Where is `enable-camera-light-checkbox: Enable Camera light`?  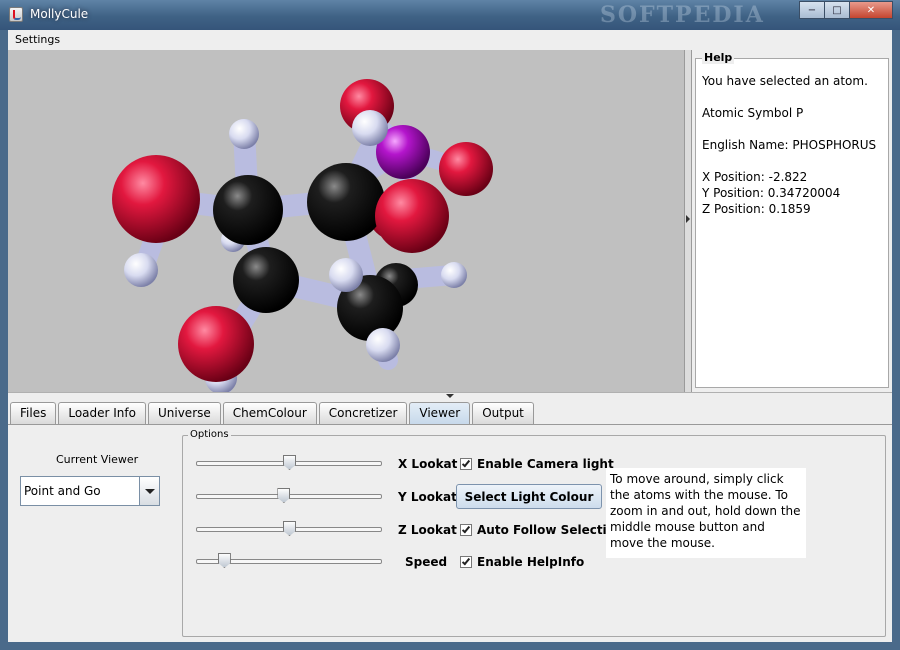
enable-camera-light-checkbox: Enable Camera light is located at coordinates (537, 464).